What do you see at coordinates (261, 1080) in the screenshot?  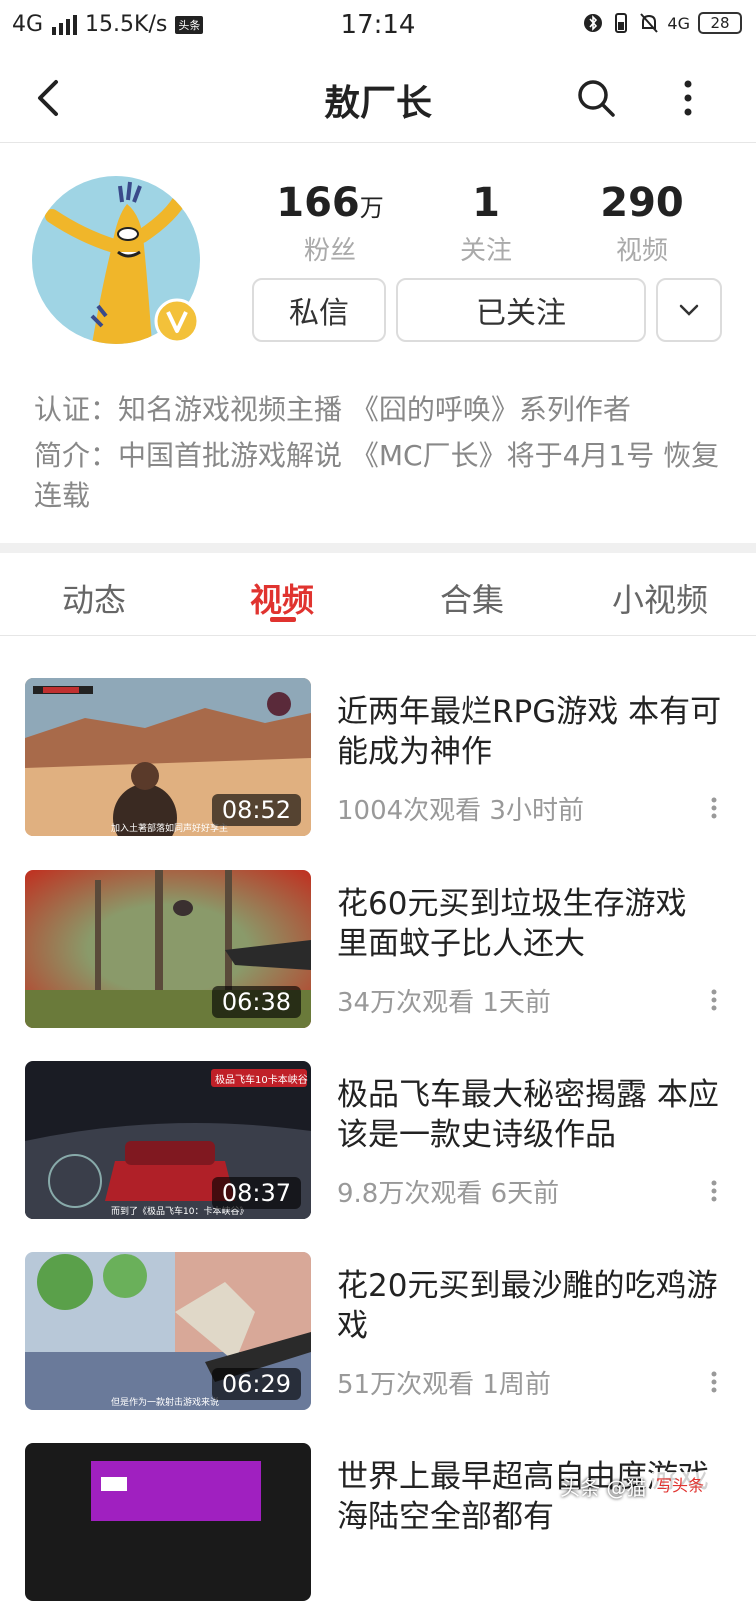 I see `thumbnail-banner: 极品飞车10卡本峡谷` at bounding box center [261, 1080].